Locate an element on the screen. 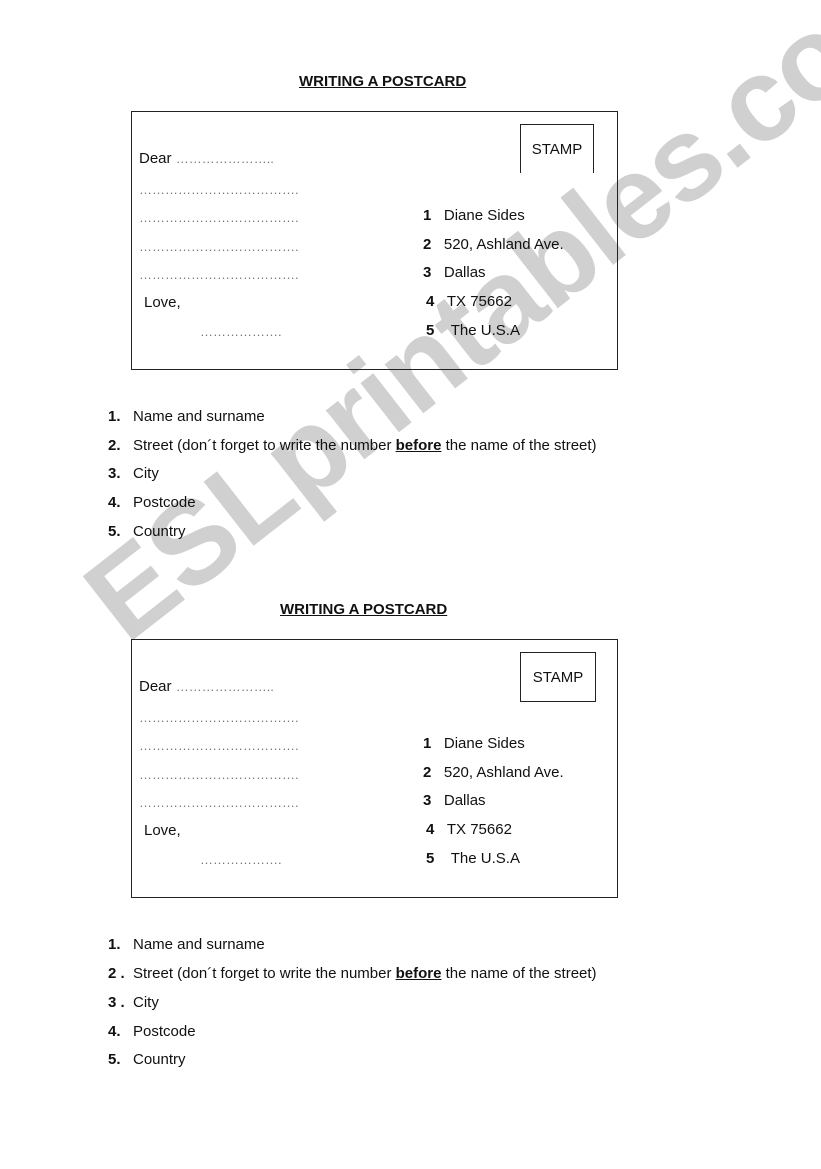 This screenshot has height=1169, width=821. legend-number: 3. is located at coordinates (114, 473).